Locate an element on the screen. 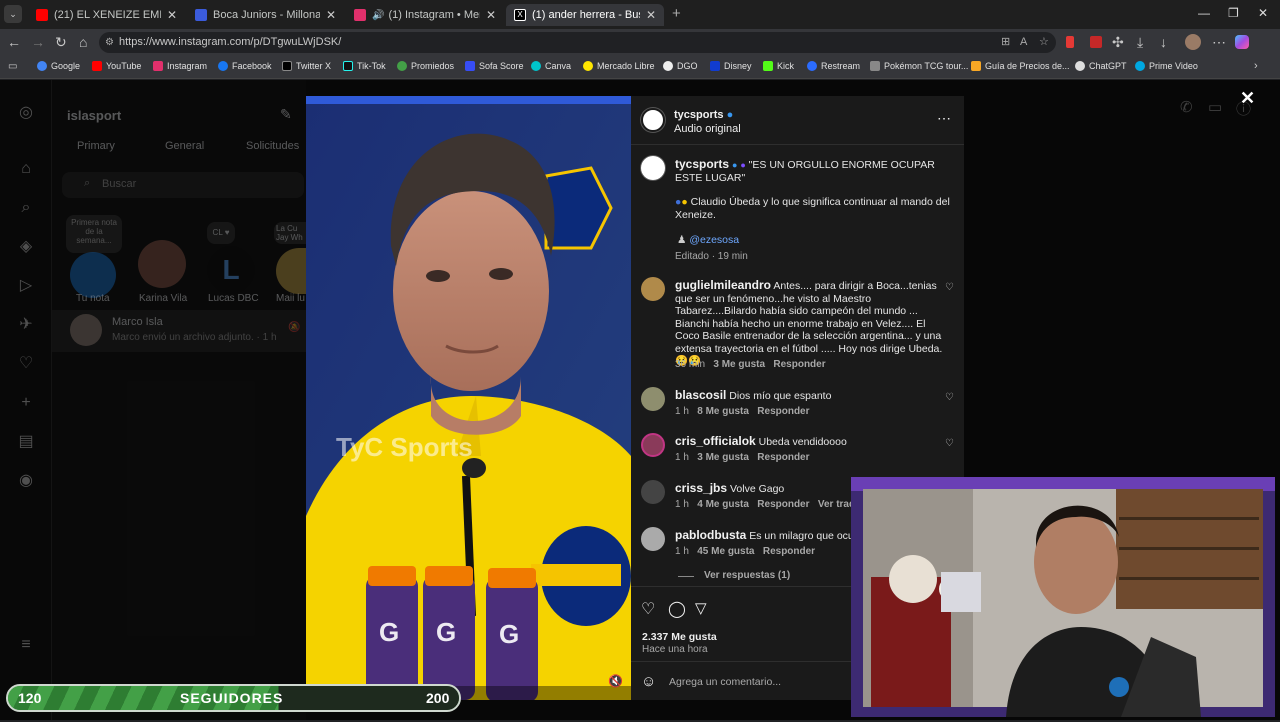  author-name: tycsports ● is located at coordinates (703, 115).